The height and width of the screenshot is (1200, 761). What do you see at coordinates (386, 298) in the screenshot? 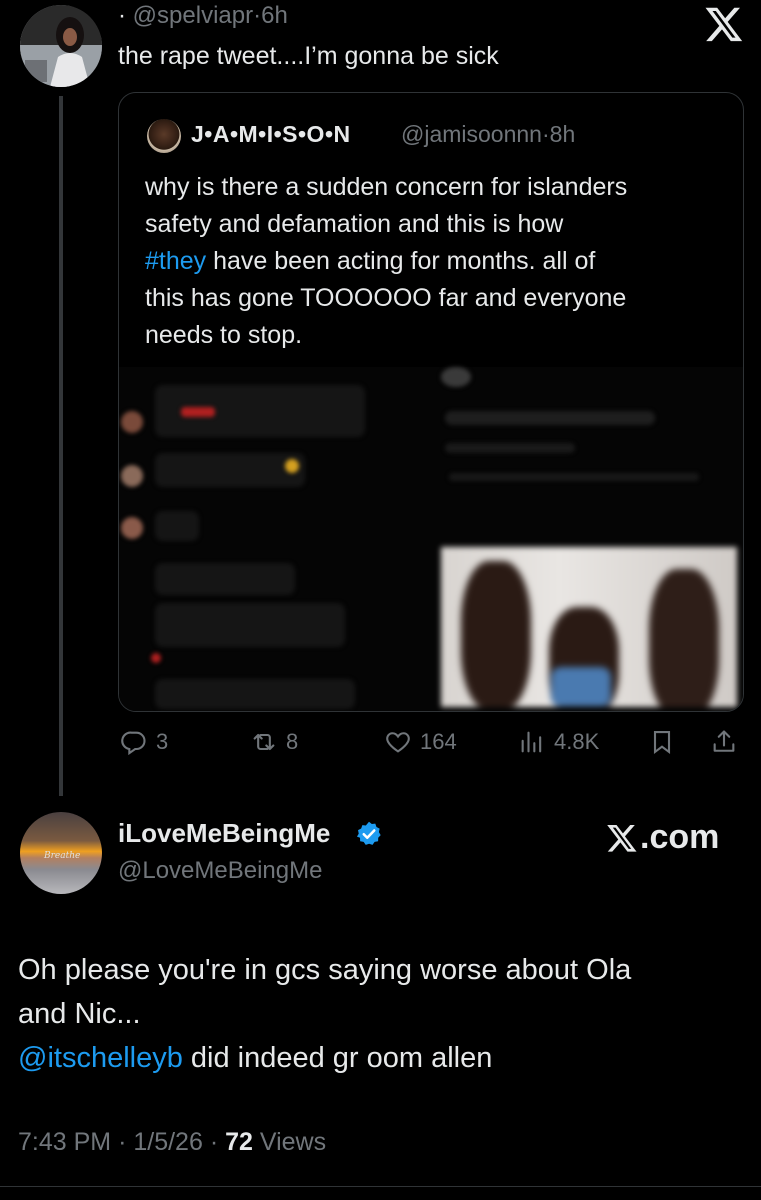
I see `quoted-text-line: this has gone TOOOOOO far and everyone` at bounding box center [386, 298].